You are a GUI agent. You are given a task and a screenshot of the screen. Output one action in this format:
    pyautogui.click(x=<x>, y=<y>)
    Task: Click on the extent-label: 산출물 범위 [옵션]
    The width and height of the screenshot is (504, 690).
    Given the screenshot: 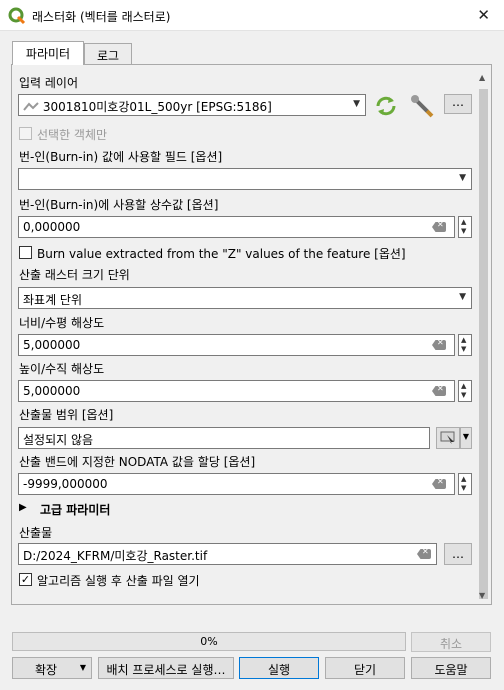 What is the action you would take?
    pyautogui.click(x=66, y=415)
    